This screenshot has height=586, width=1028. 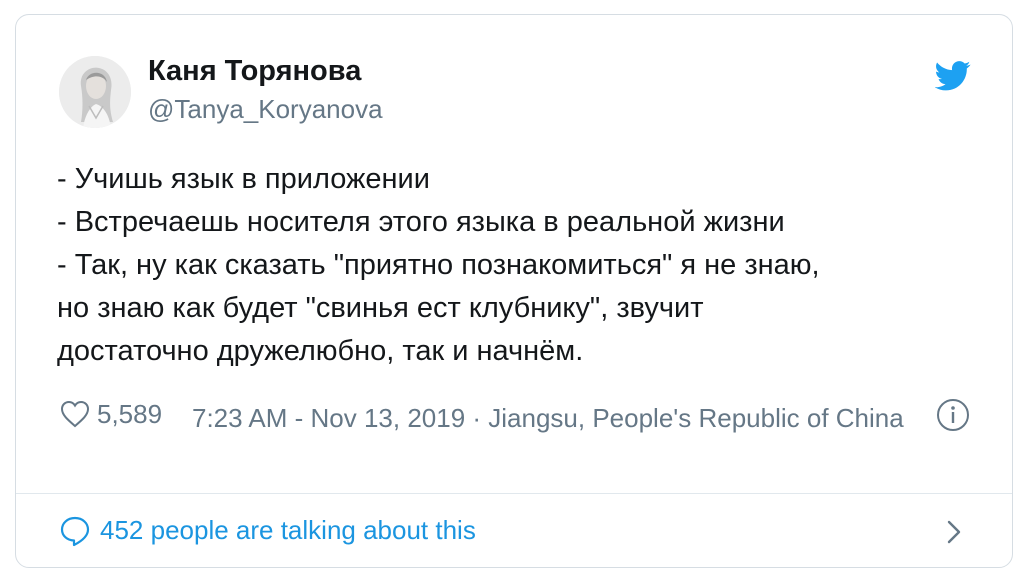 I want to click on avatar-photo, so click(x=95, y=92).